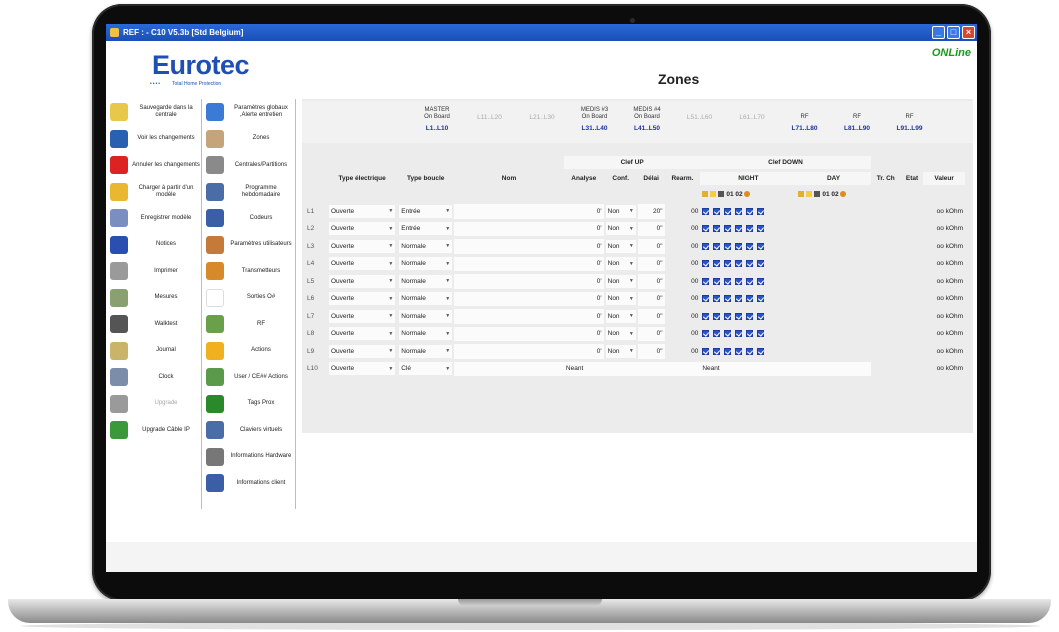 The width and height of the screenshot is (1059, 632). I want to click on hardware-slot: L61..L70, so click(752, 114).